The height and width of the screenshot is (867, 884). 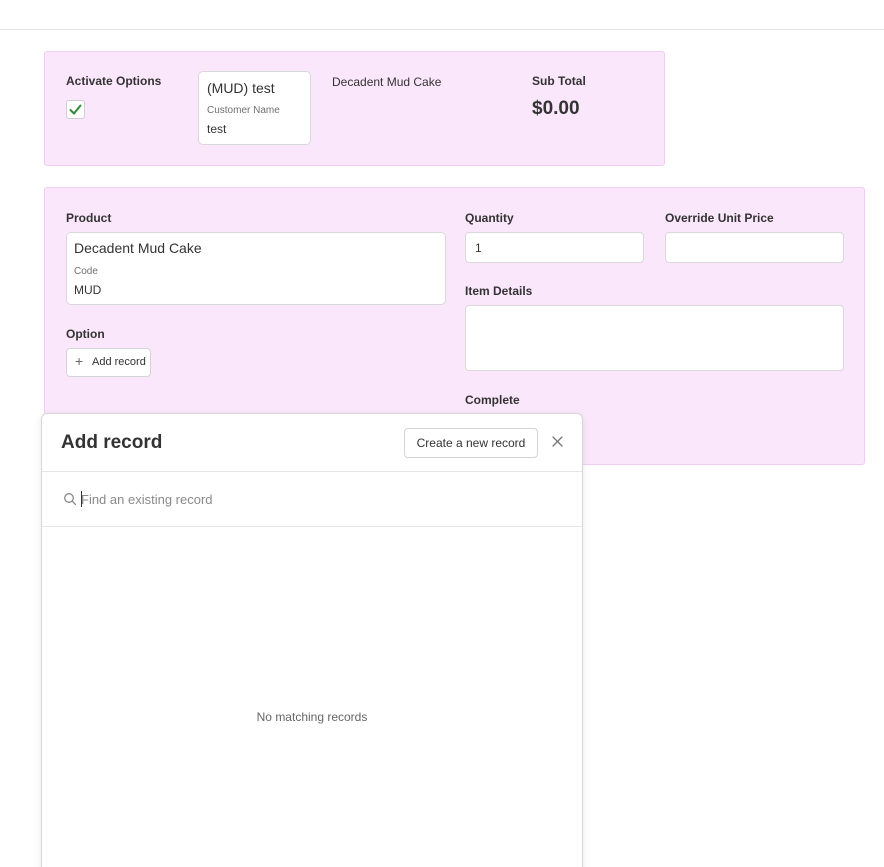 What do you see at coordinates (489, 218) in the screenshot?
I see `quantity-label: Quantity` at bounding box center [489, 218].